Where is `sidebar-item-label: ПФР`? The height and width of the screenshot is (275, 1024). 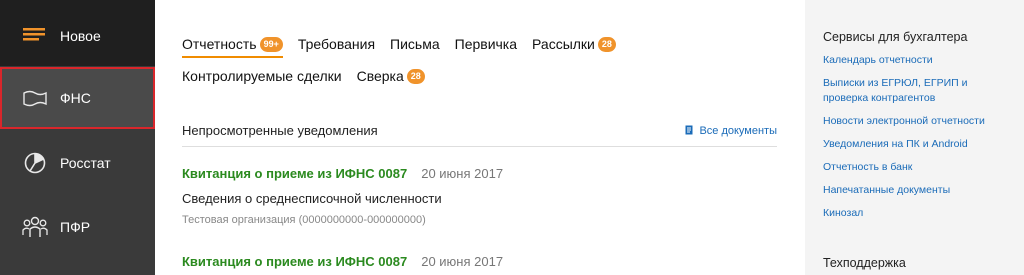 sidebar-item-label: ПФР is located at coordinates (75, 226).